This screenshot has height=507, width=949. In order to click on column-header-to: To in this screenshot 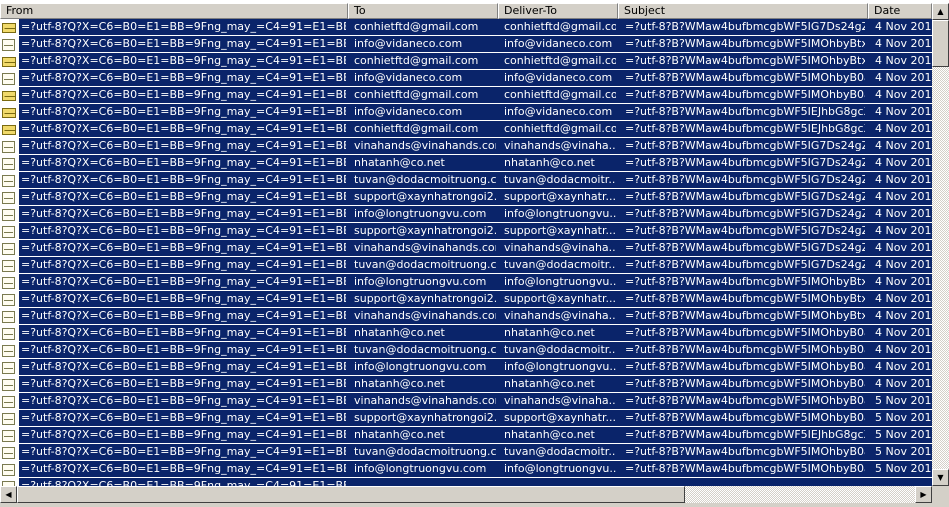, I will do `click(423, 11)`.